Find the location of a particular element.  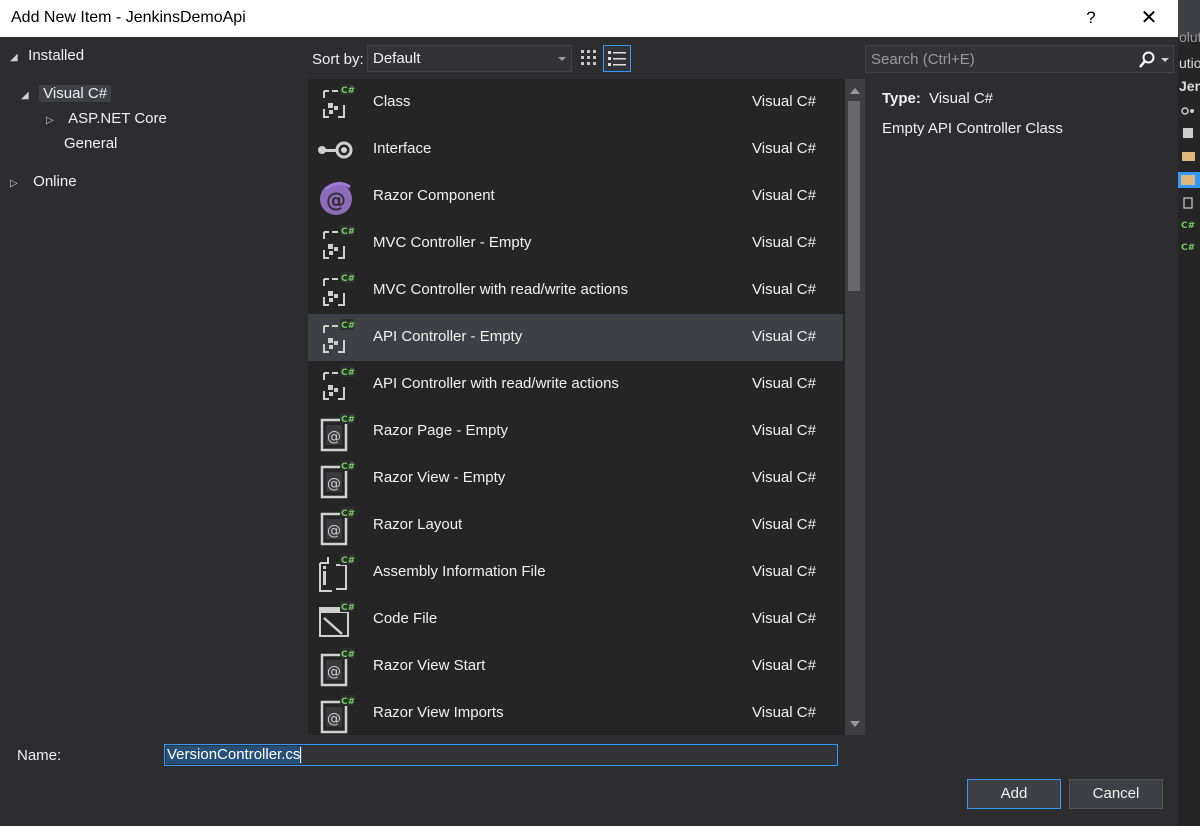

details-description: Empty API Controller Class is located at coordinates (972, 128).